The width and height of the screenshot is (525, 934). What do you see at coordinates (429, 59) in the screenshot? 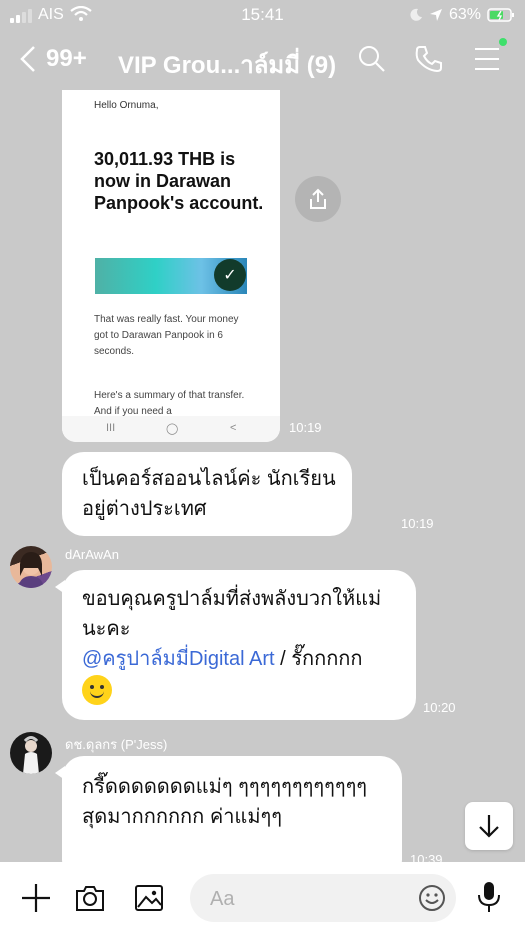
I see `phone-icon` at bounding box center [429, 59].